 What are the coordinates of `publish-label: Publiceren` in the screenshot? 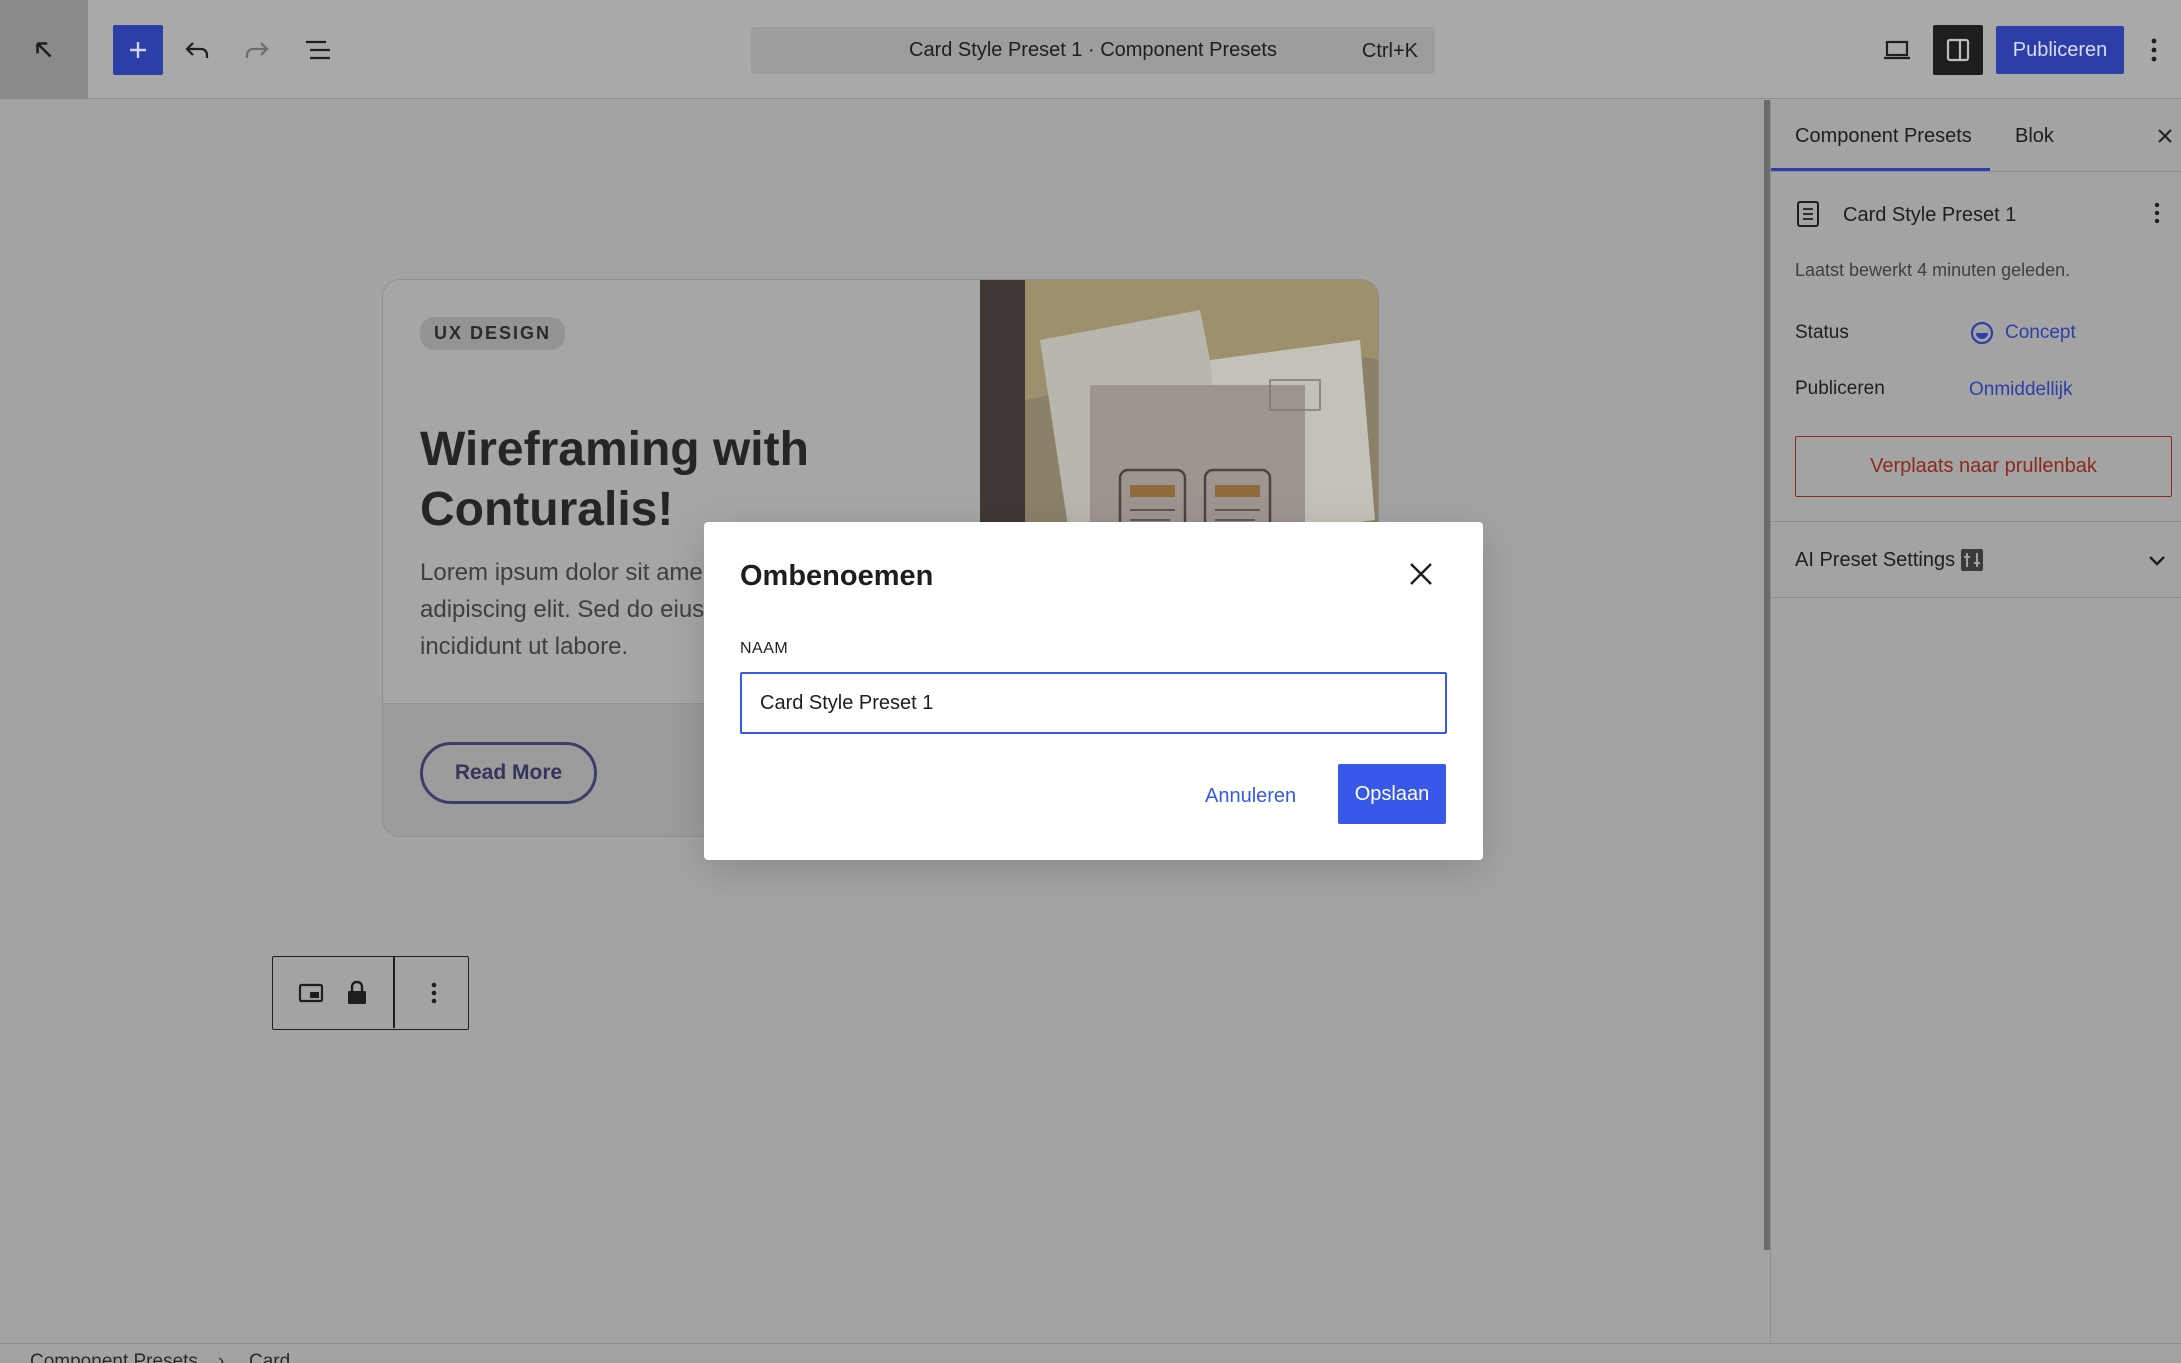 It's located at (1840, 388).